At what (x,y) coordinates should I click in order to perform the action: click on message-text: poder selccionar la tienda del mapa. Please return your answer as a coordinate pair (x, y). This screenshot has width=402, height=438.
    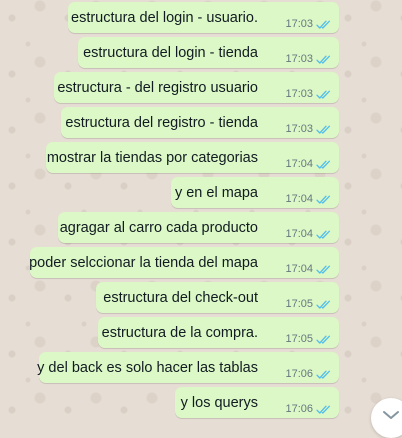
    Looking at the image, I should click on (143, 263).